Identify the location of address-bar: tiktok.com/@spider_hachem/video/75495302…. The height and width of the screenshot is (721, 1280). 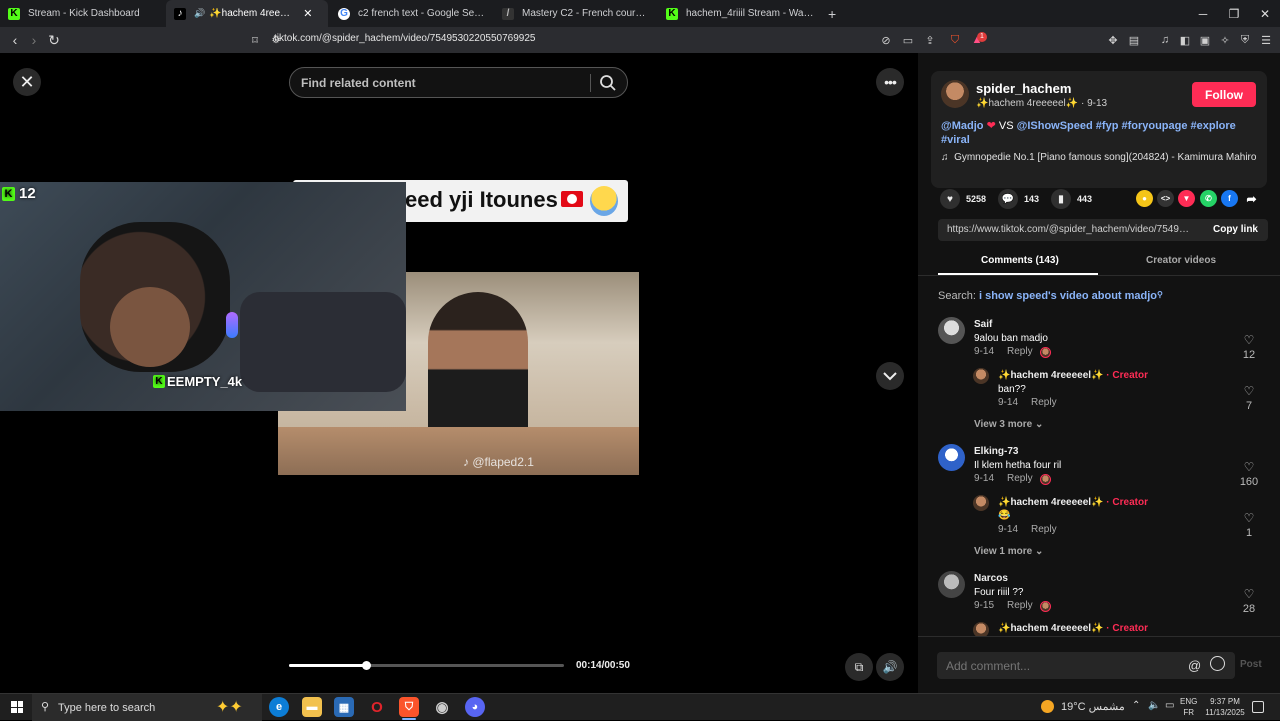
(404, 38).